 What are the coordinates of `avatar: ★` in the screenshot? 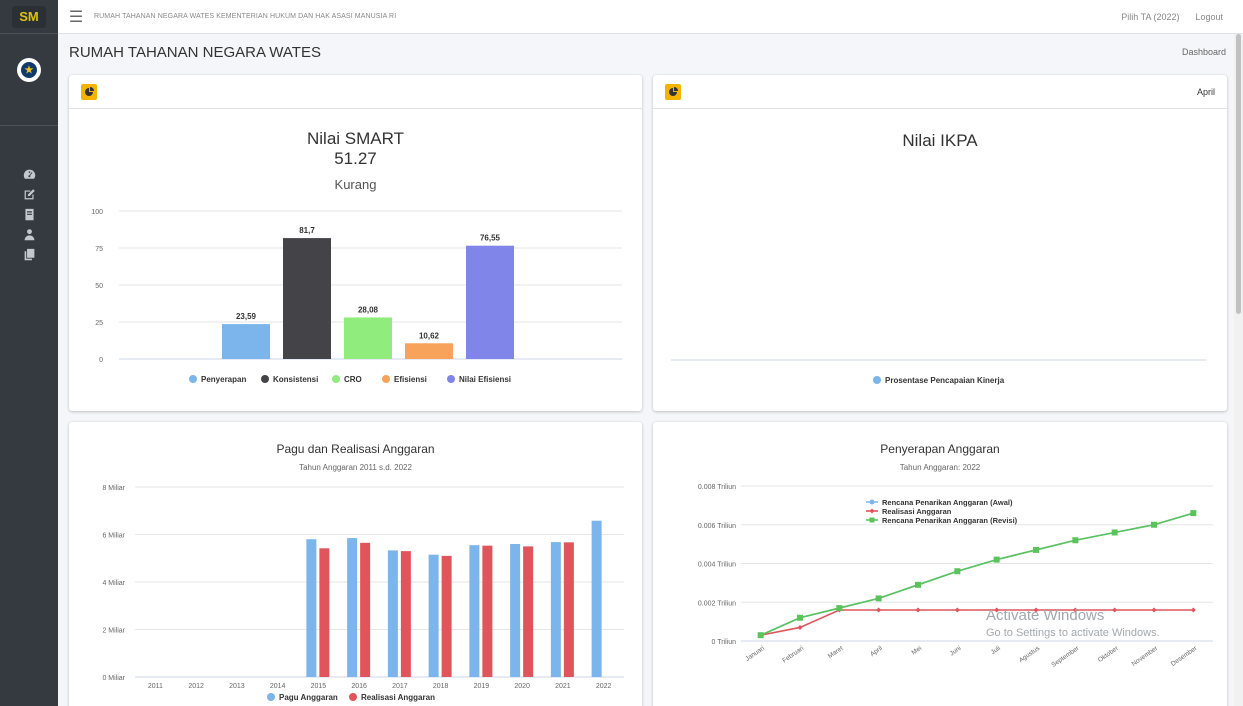 It's located at (29, 70).